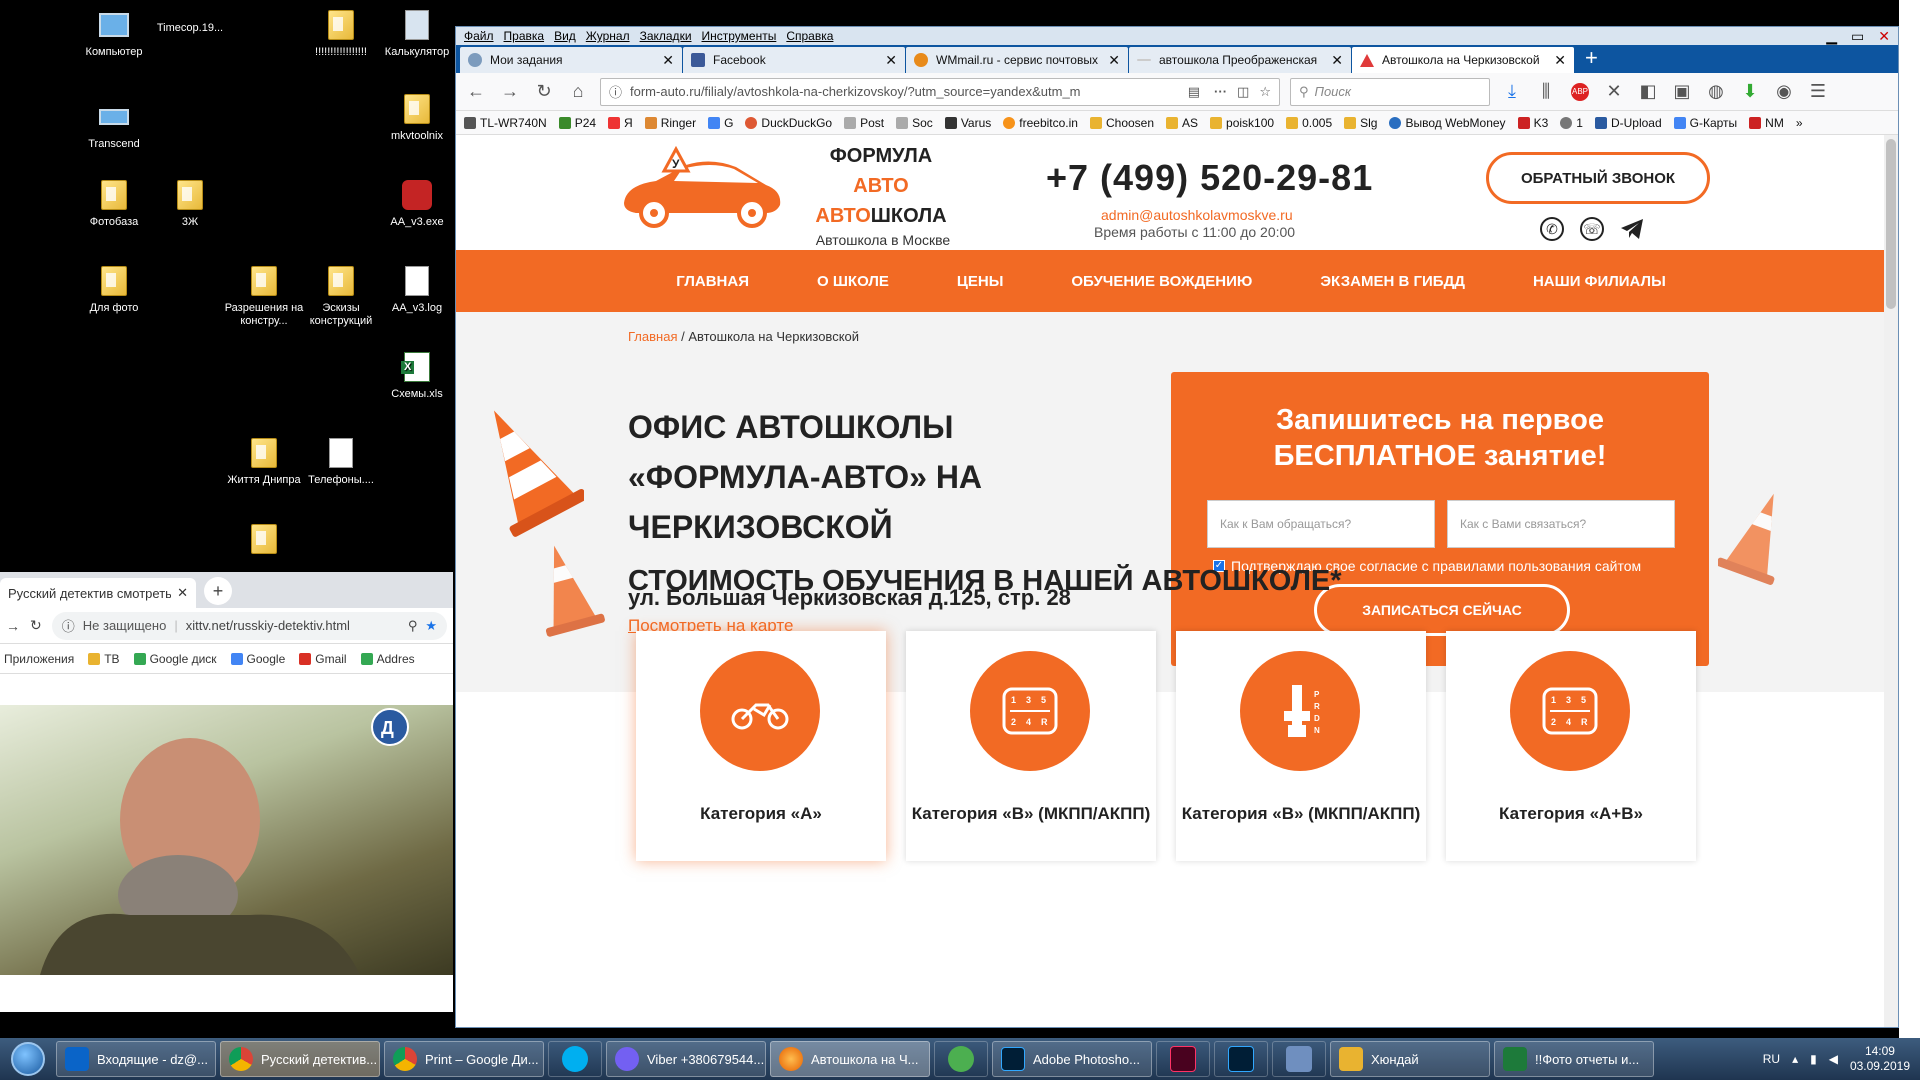 The image size is (1920, 1080). What do you see at coordinates (1857, 36) in the screenshot?
I see `maximize-icon: ▭` at bounding box center [1857, 36].